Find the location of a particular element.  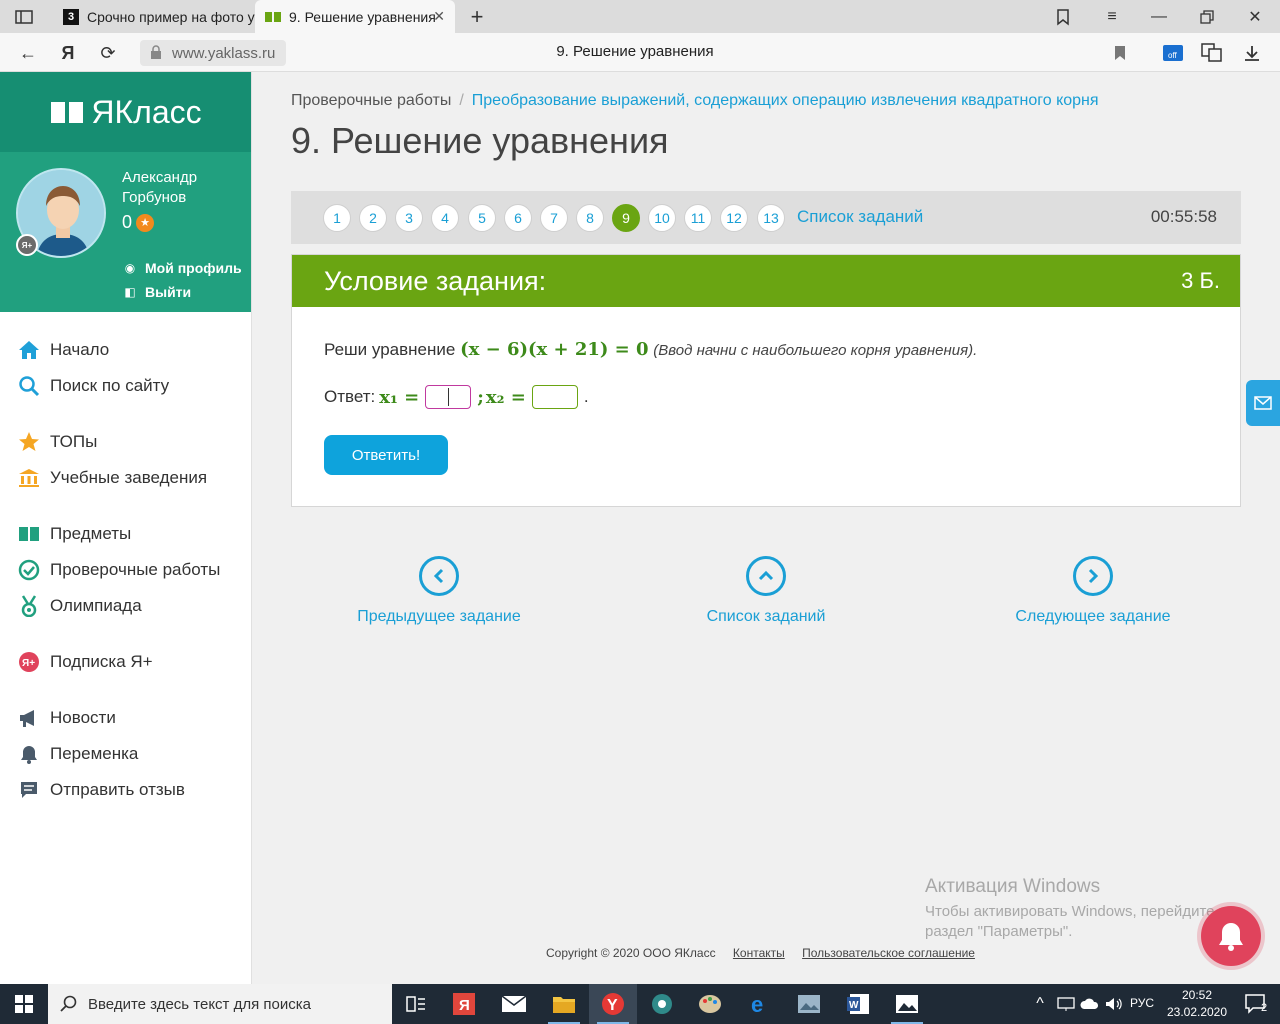

svg-text: Я is located at coordinates (464, 1005).